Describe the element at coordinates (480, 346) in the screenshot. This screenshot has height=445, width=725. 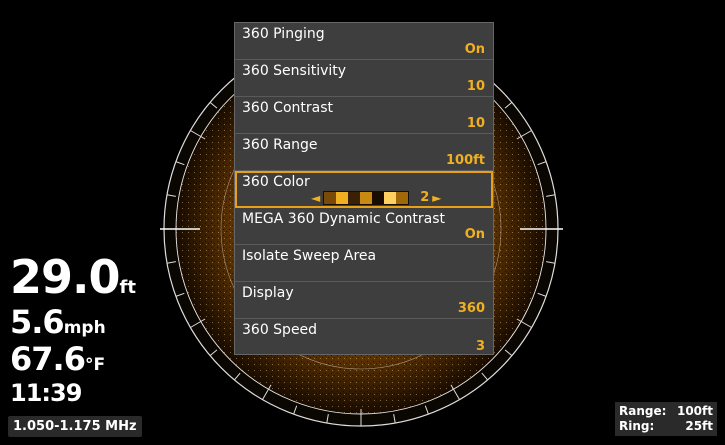
I see `menu-item-value: 3` at that location.